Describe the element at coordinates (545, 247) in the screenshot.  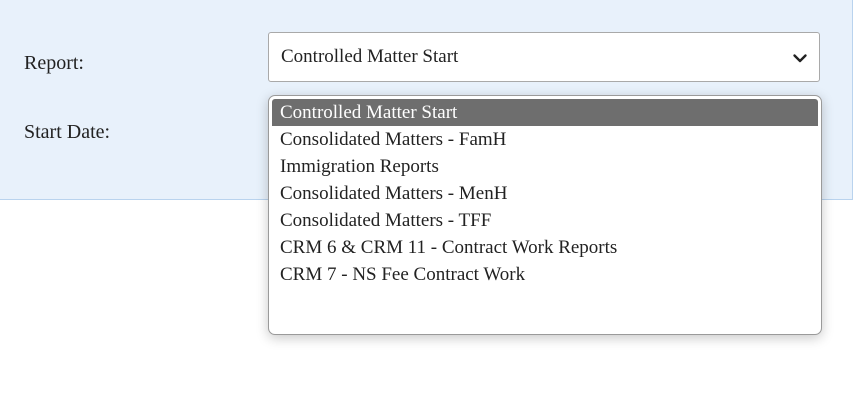
I see `option-crm-6-crm-11-contract-work-reports: CRM 6 & CRM 11 - Contract Work Reports` at that location.